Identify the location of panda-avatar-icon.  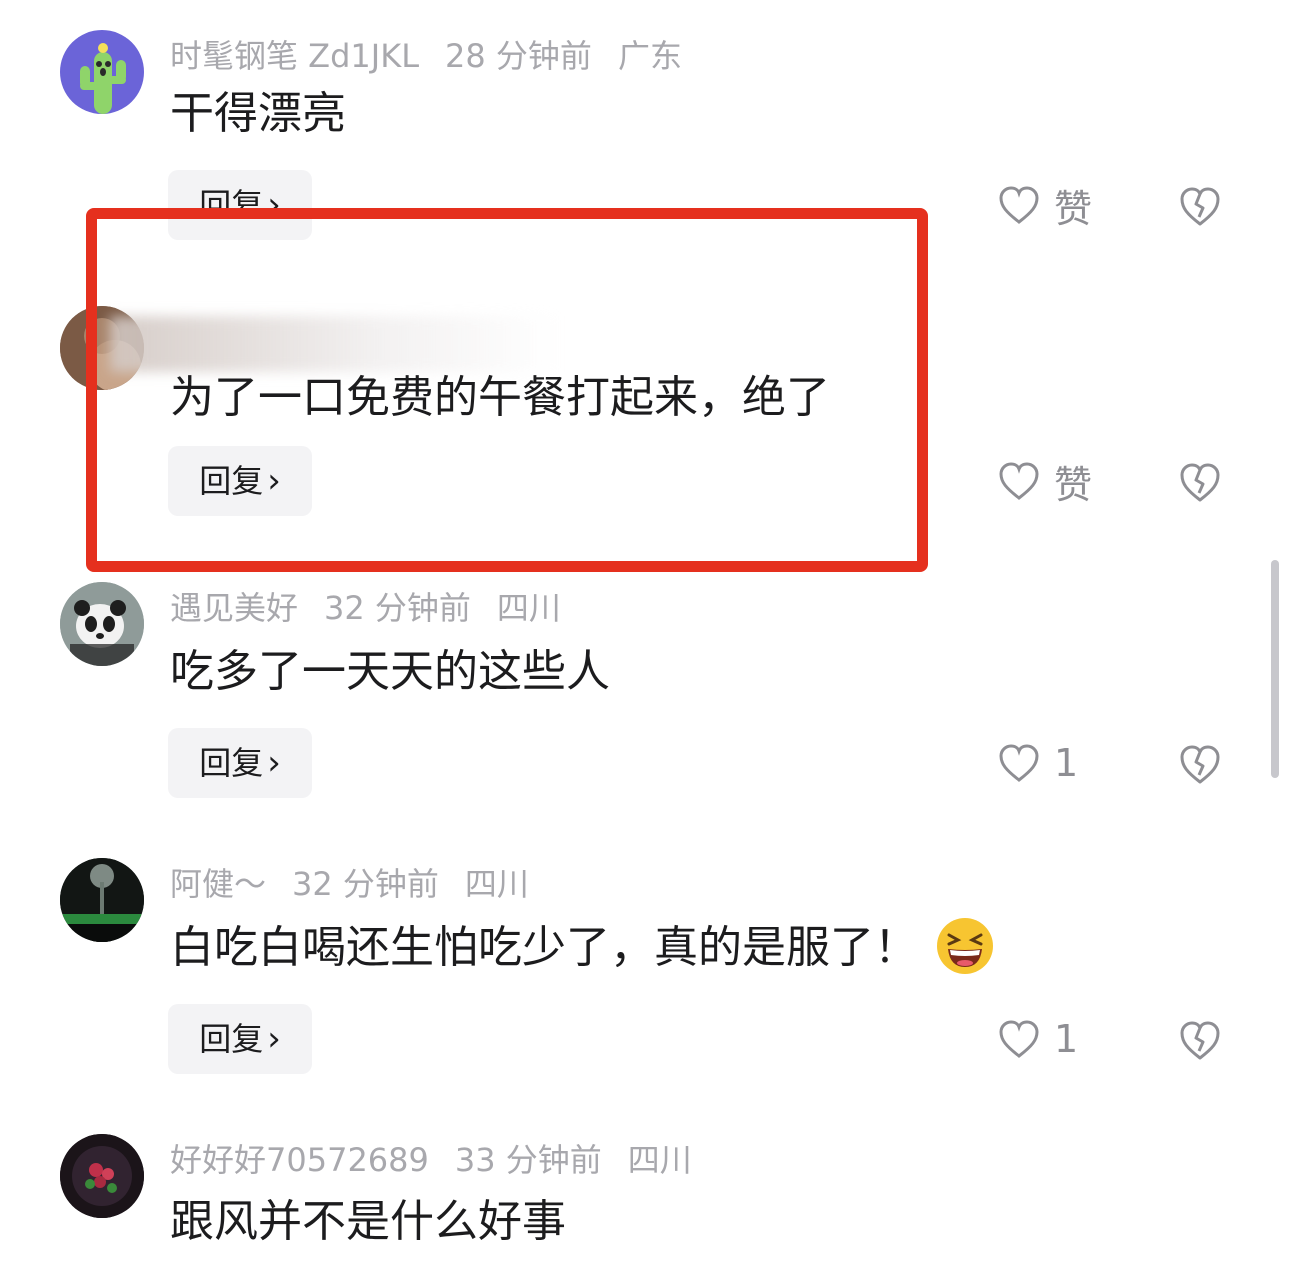
(102, 624).